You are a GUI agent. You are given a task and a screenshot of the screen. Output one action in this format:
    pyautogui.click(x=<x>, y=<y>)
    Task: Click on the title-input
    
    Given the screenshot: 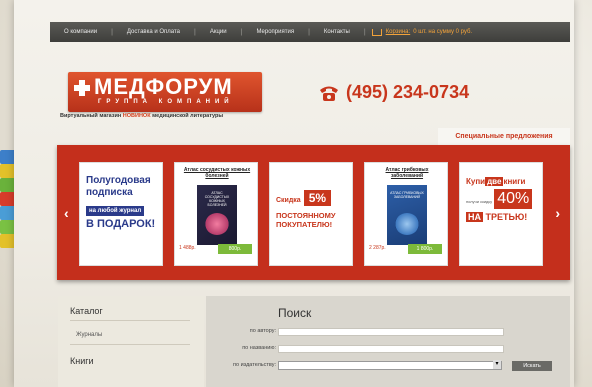 What is the action you would take?
    pyautogui.click(x=391, y=349)
    